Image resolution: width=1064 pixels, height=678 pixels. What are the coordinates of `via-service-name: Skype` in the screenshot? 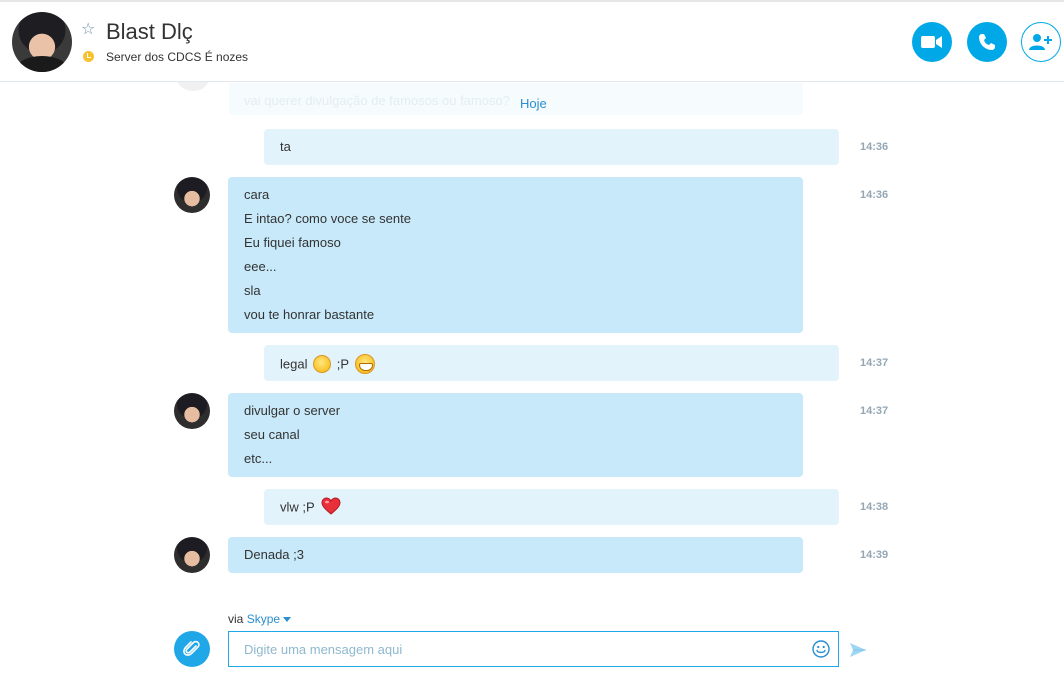 It's located at (263, 619).